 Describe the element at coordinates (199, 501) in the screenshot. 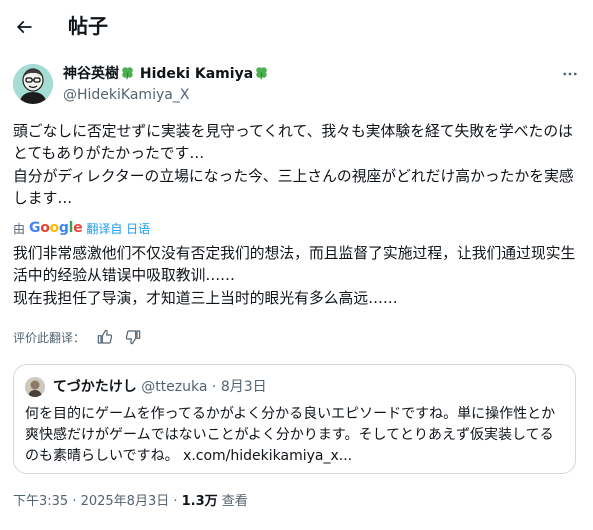

I see `views-count: 1.3万` at that location.